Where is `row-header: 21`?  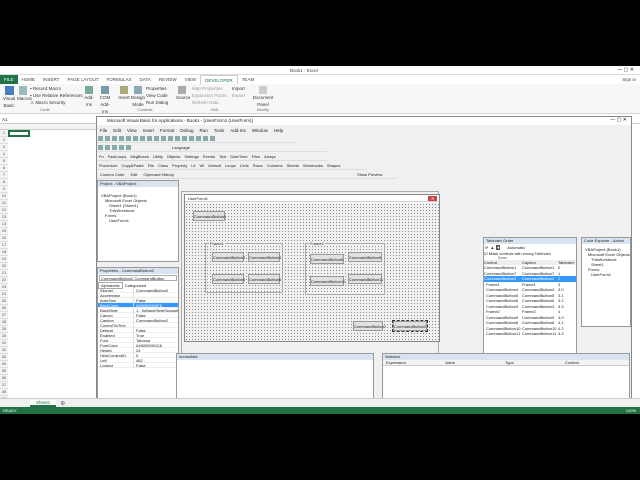
row-header: 21 is located at coordinates (4, 273).